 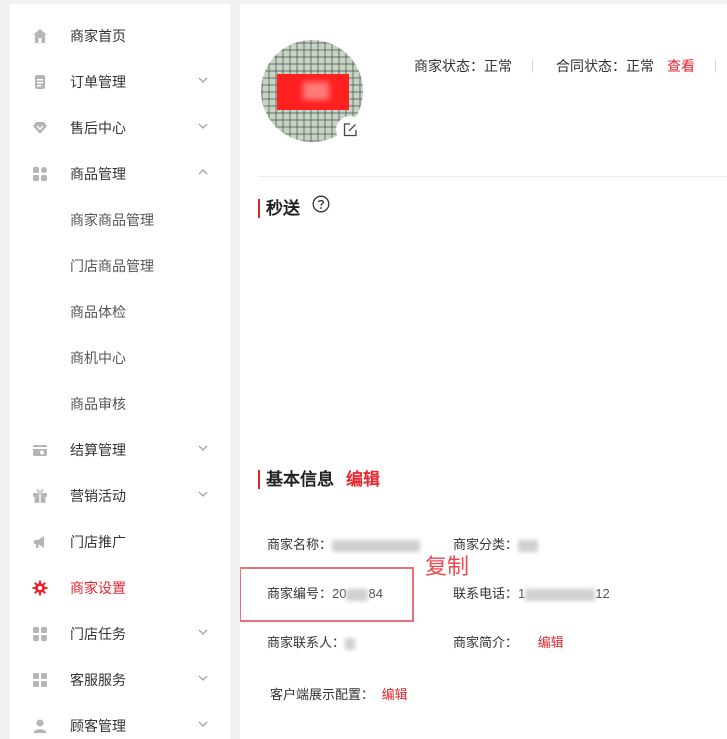 I want to click on sidebar-item-merchant-settings: 商家设置, so click(x=120, y=588).